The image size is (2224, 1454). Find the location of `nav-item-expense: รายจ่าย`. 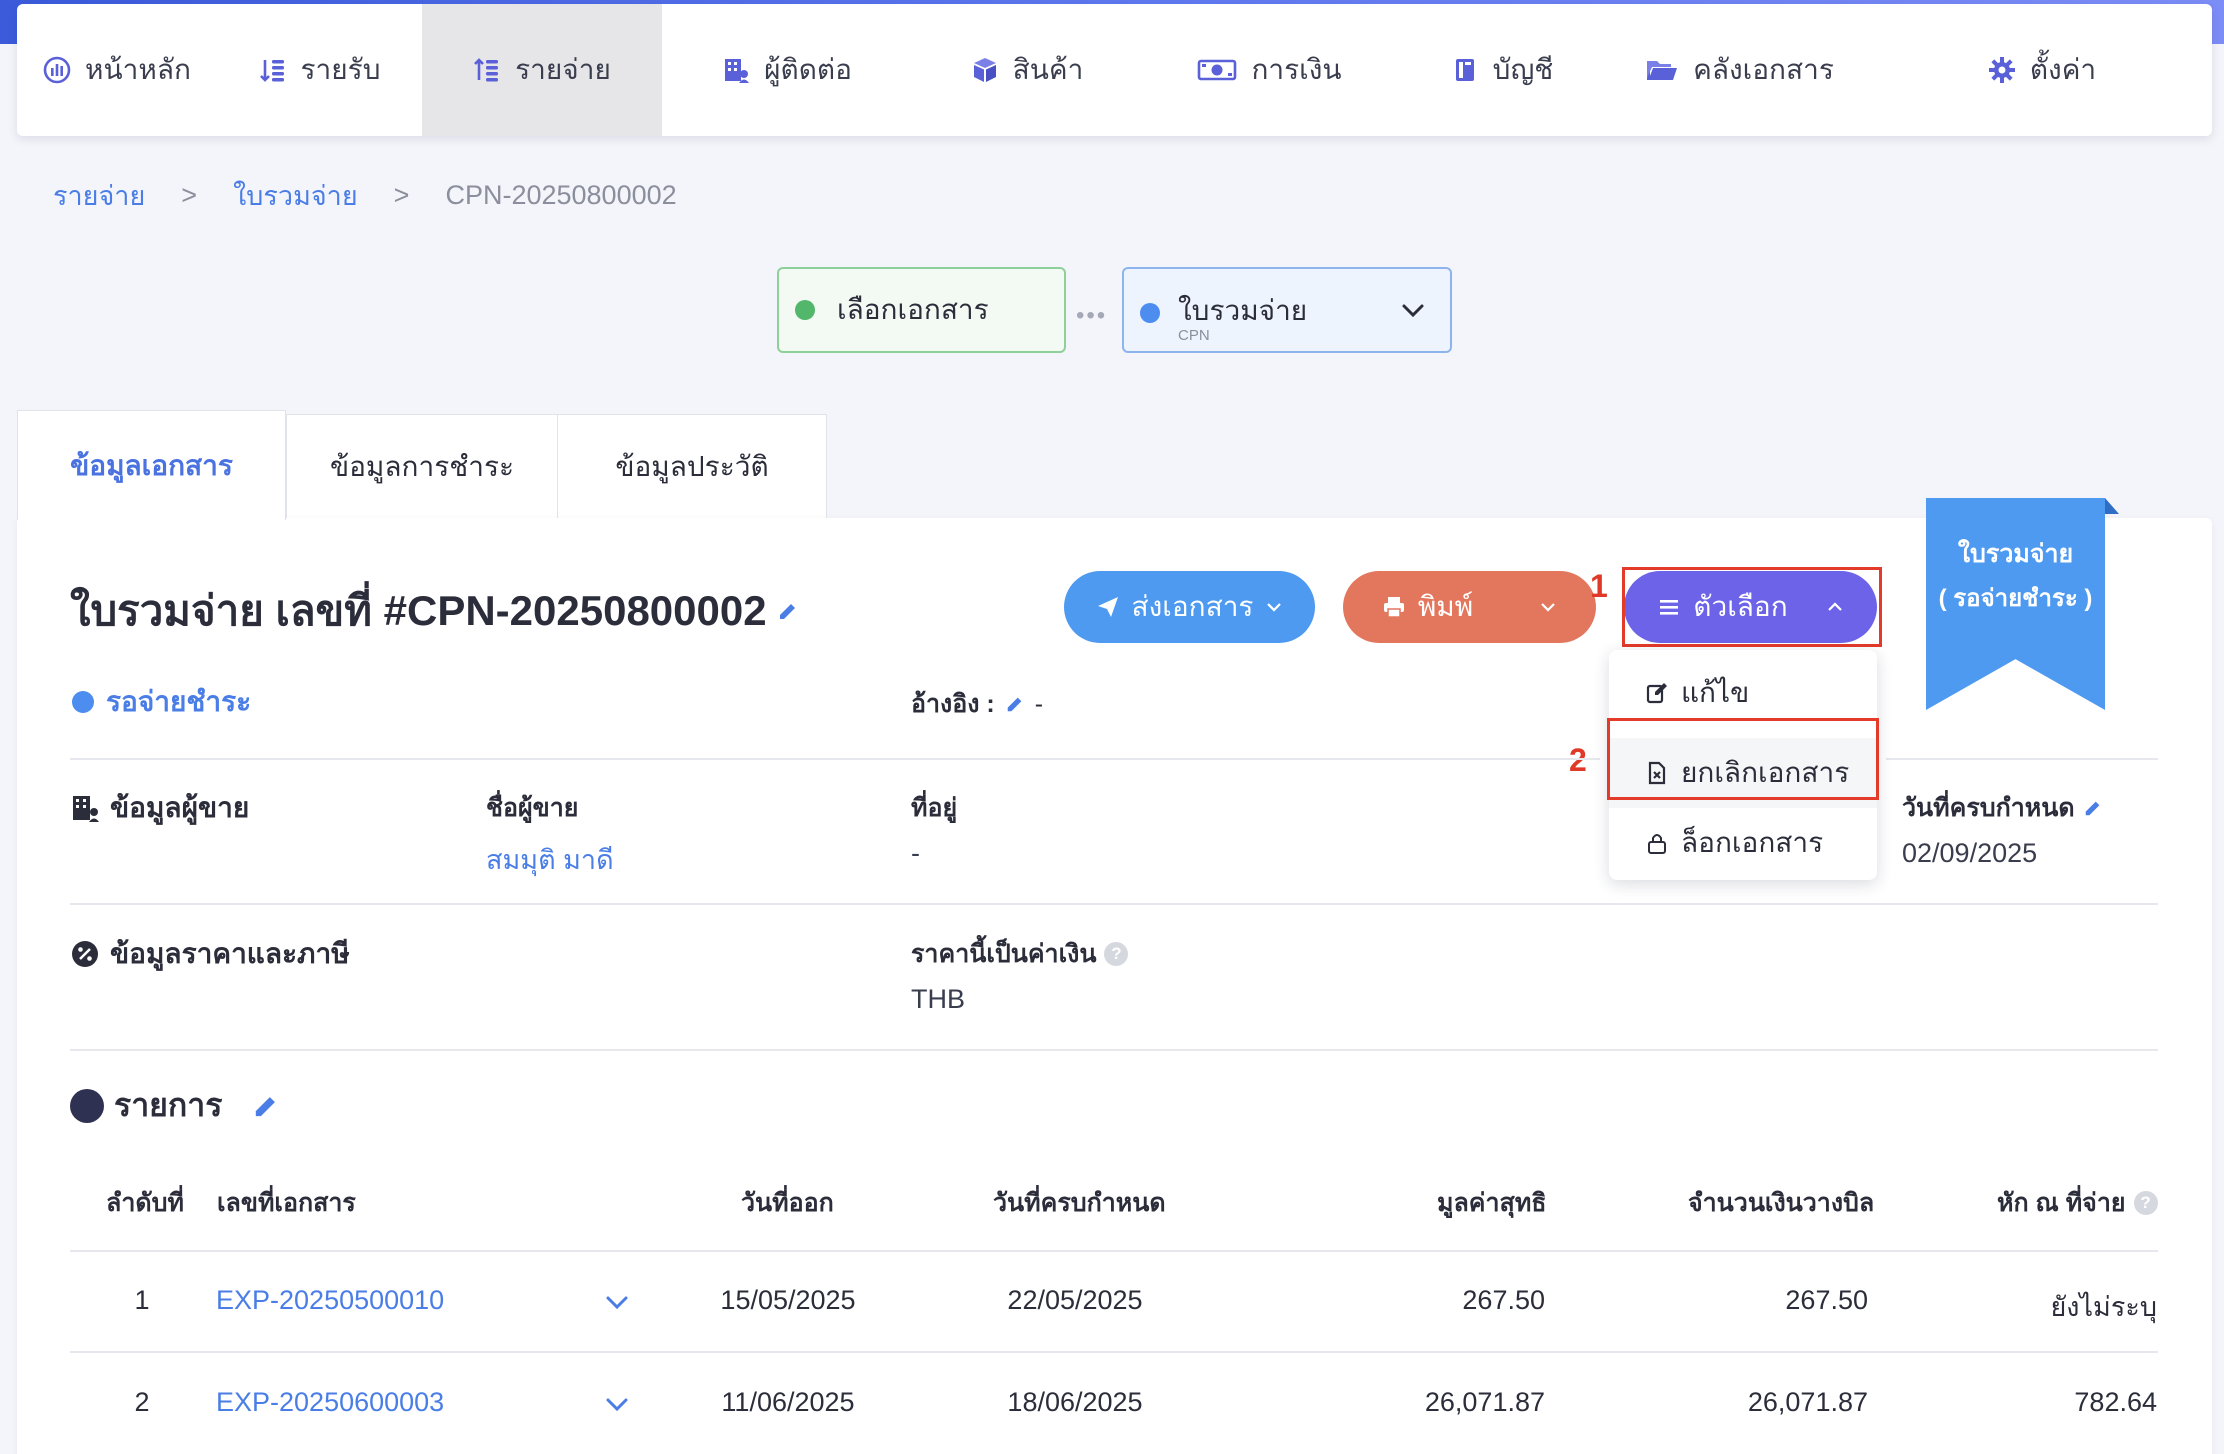

nav-item-expense: รายจ่าย is located at coordinates (542, 70).